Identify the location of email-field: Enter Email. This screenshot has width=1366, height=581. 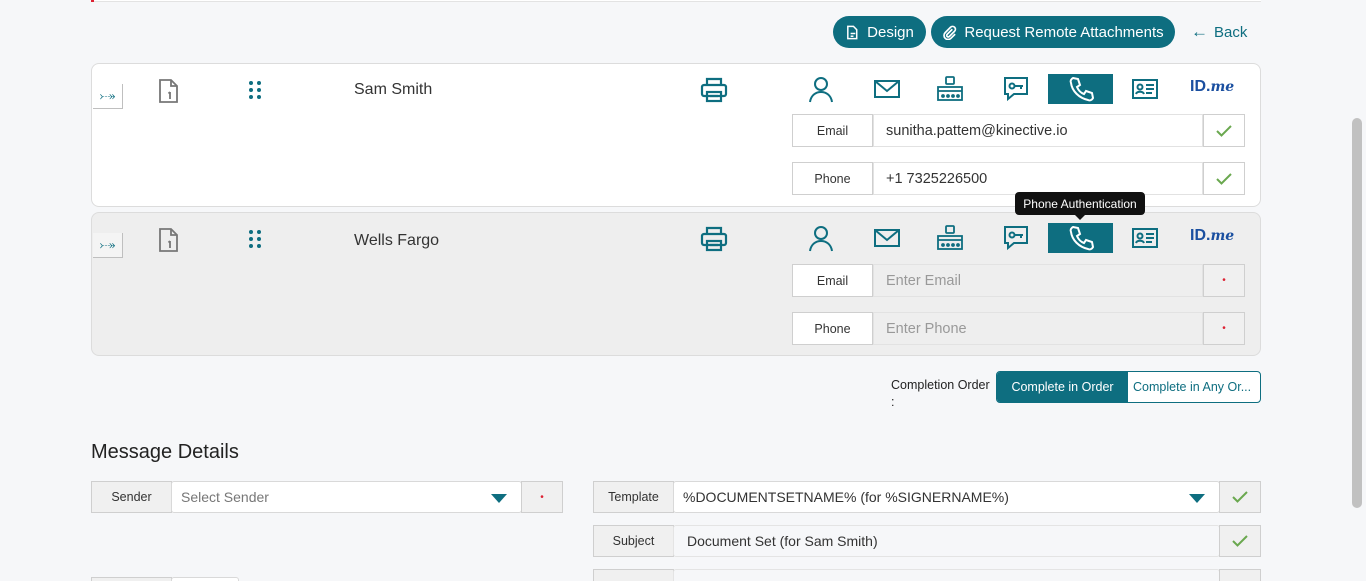
(1038, 280).